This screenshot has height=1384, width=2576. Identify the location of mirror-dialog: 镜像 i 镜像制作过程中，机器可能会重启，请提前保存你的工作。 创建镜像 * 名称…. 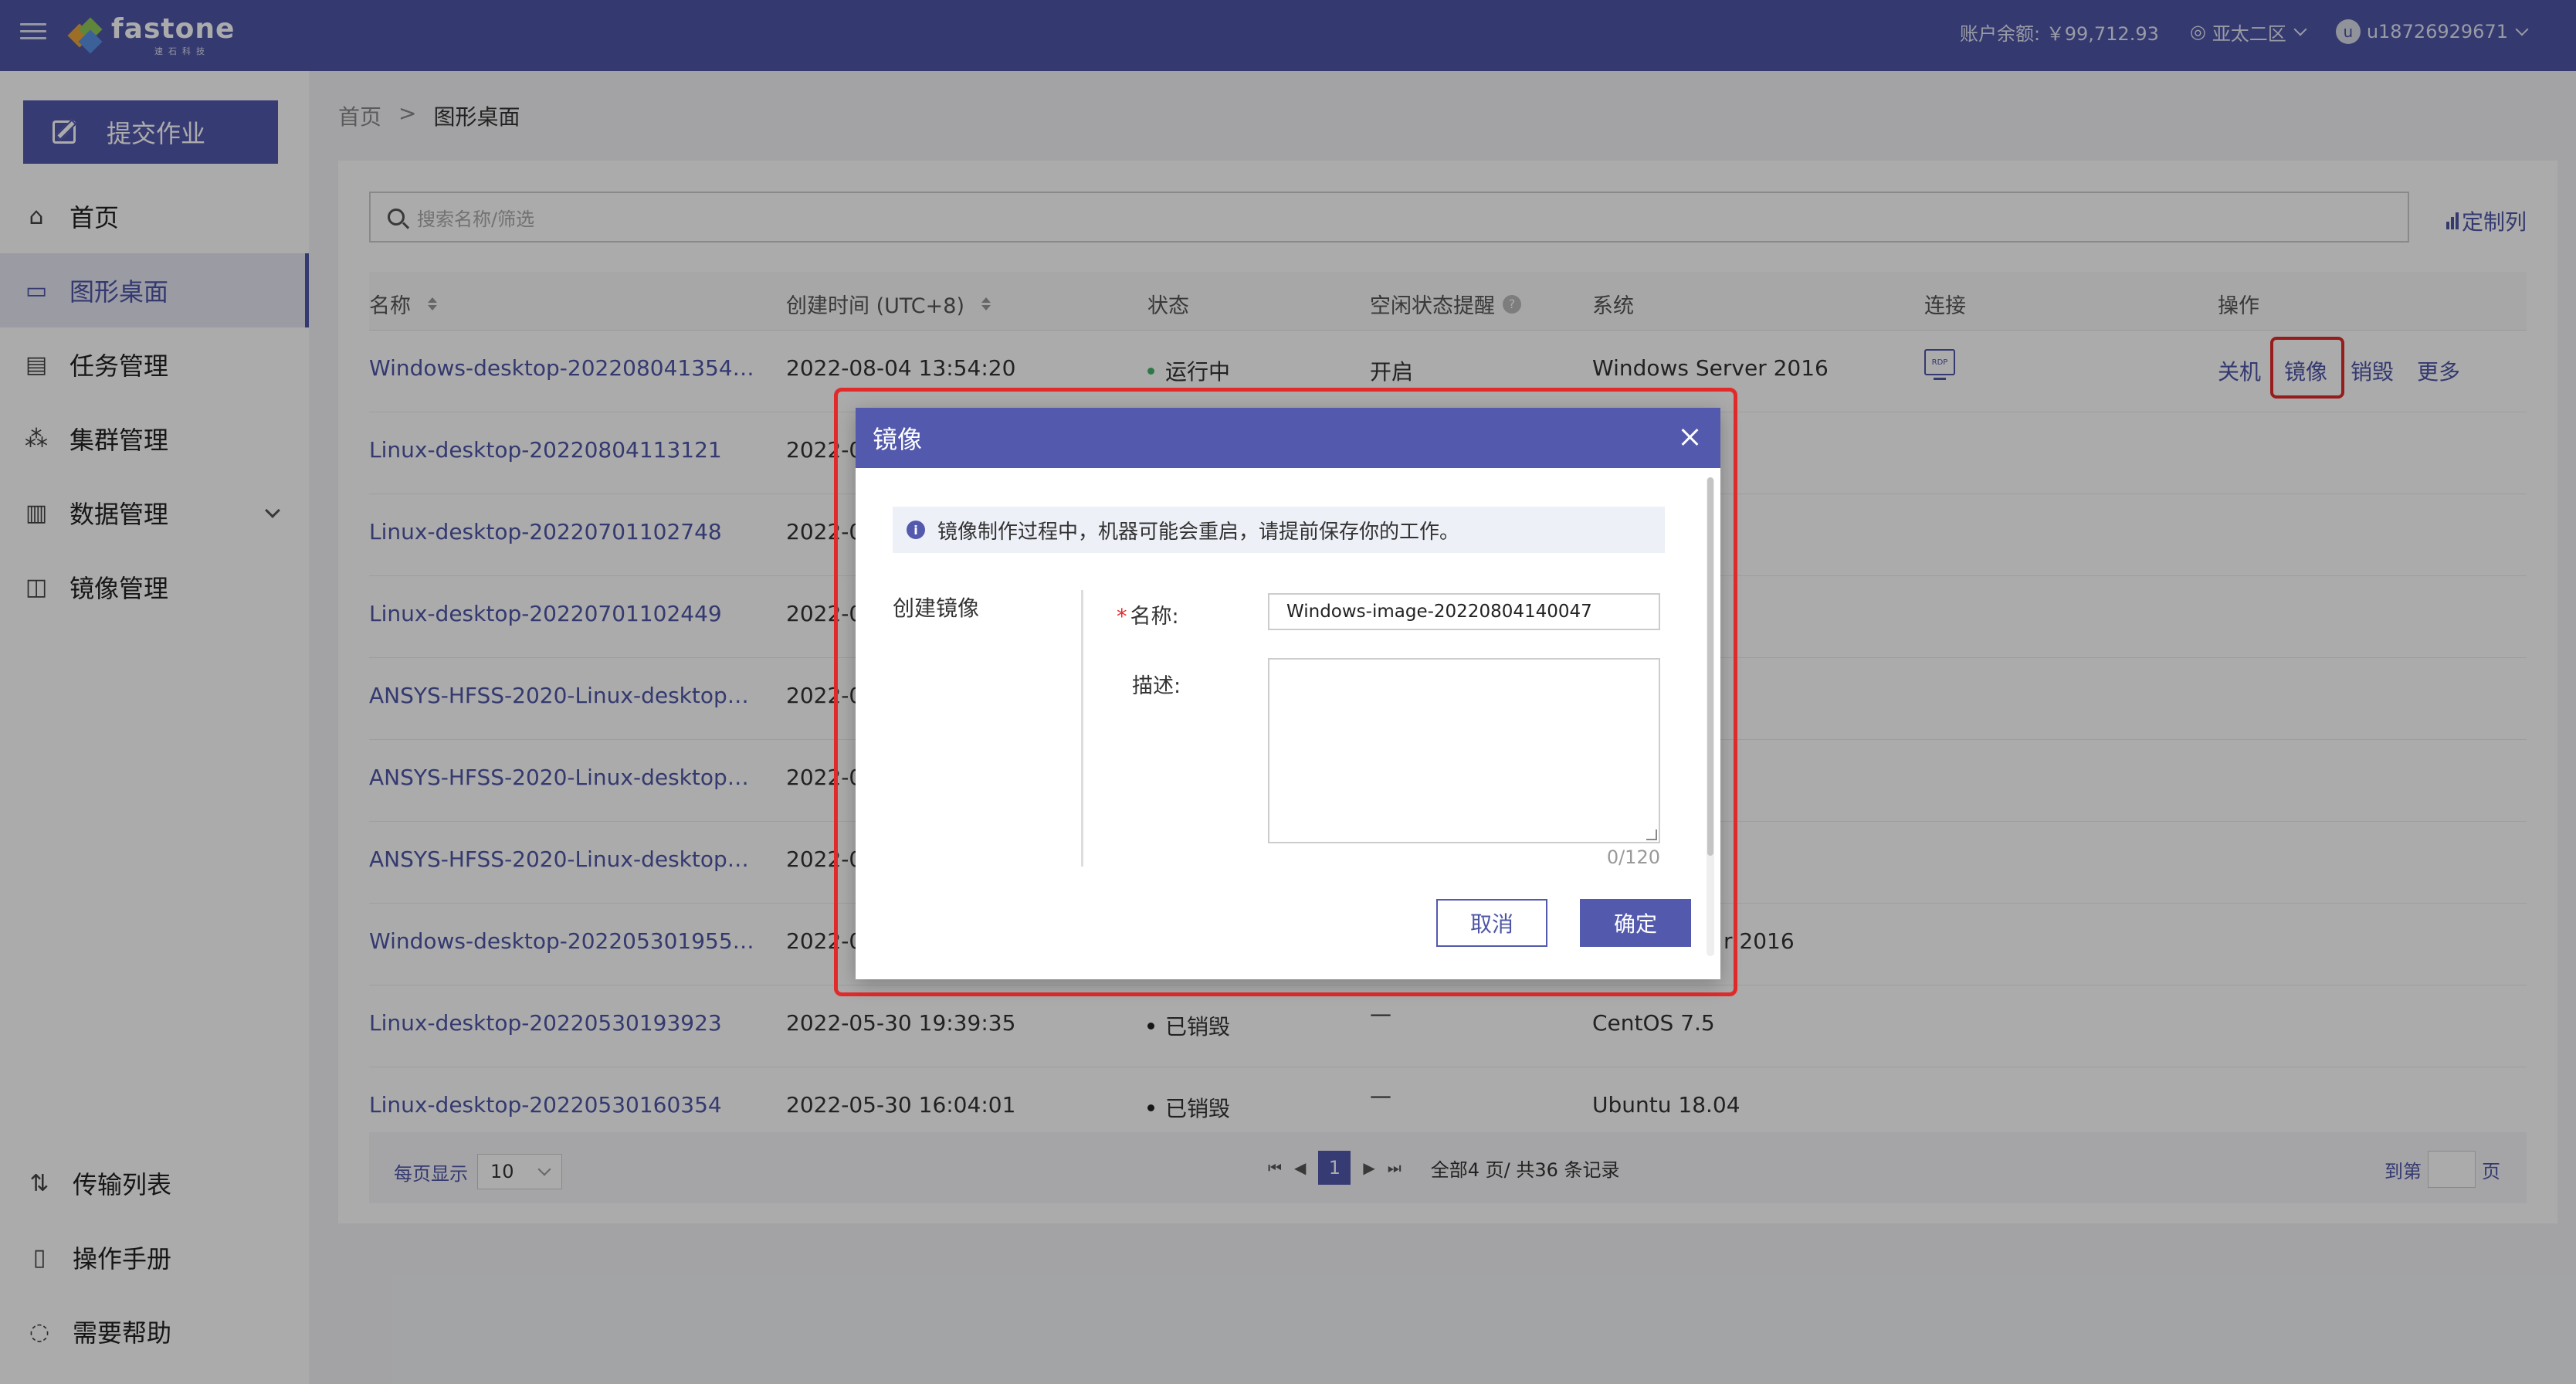
(1288, 693).